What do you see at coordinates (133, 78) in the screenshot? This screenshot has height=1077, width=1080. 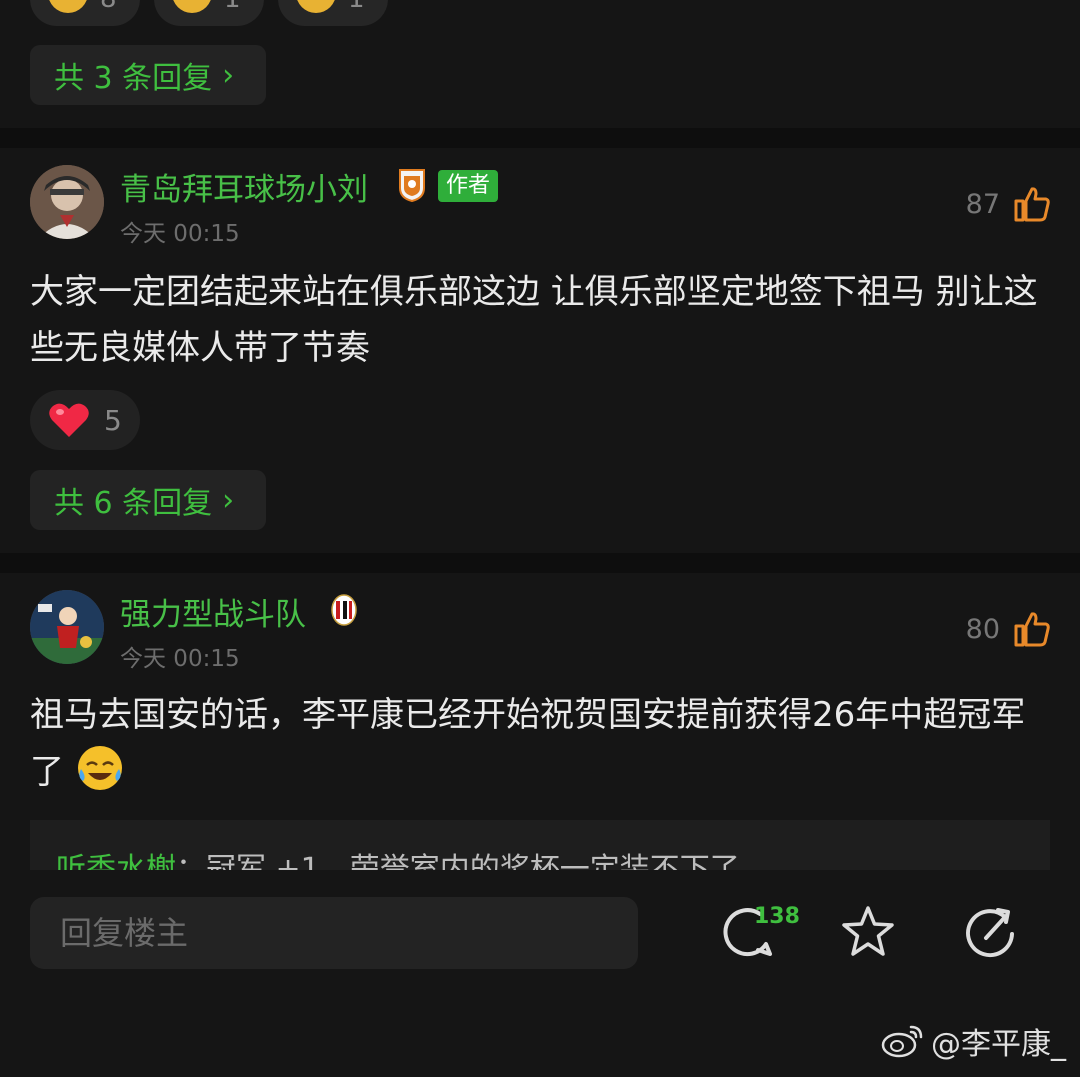 I see `view-replies-label: 共 3 条回复` at bounding box center [133, 78].